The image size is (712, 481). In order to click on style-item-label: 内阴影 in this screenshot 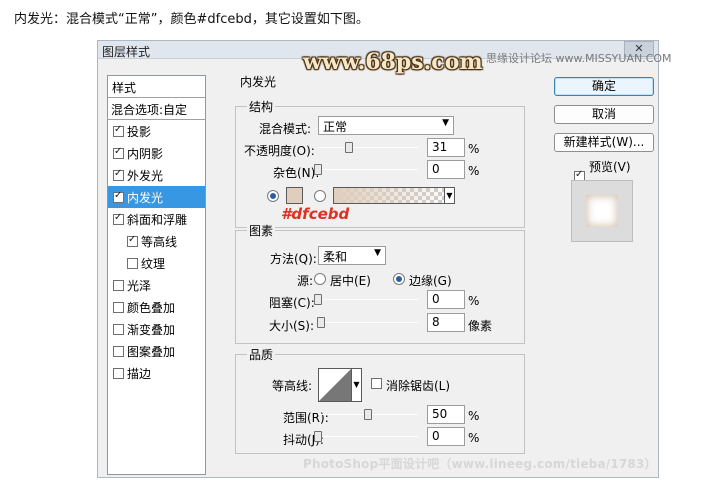, I will do `click(145, 153)`.